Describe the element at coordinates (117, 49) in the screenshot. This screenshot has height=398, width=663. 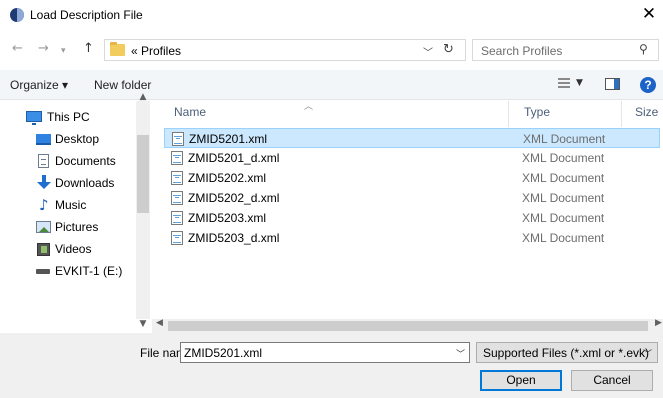
I see `folder-icon` at that location.